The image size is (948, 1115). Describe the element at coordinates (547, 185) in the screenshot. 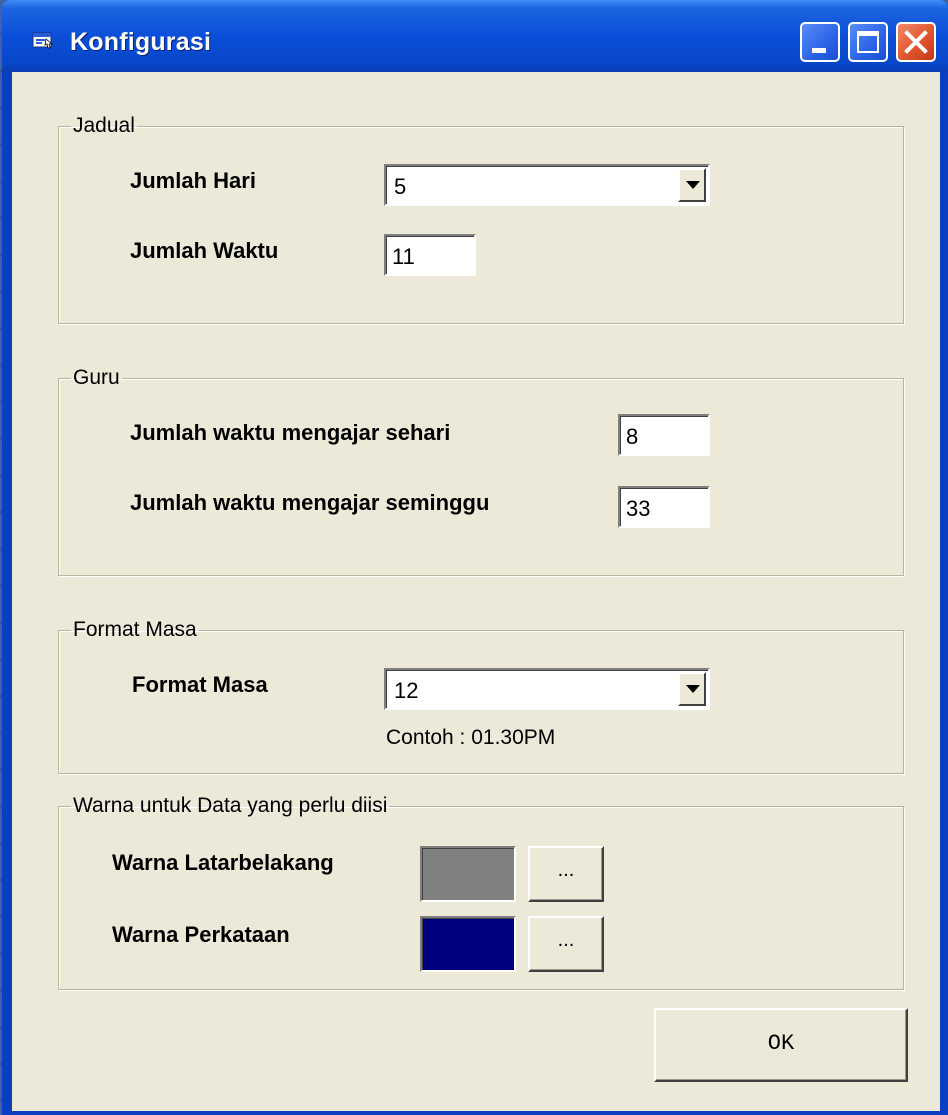

I see `jumlah-hari-select: 5` at that location.